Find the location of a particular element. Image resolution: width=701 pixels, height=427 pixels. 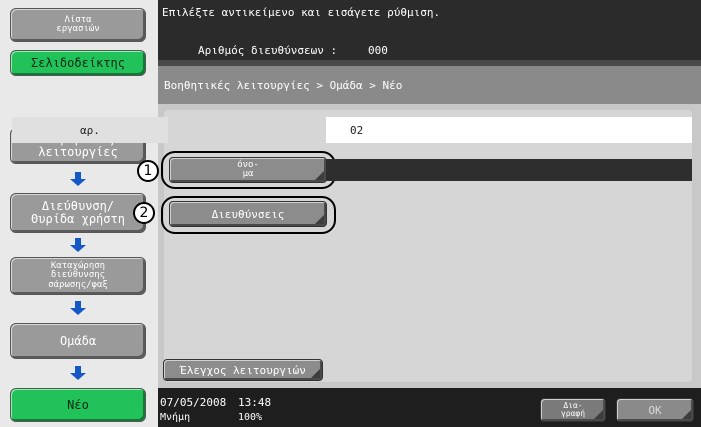

delete-button: Δια- γραφή is located at coordinates (573, 410).